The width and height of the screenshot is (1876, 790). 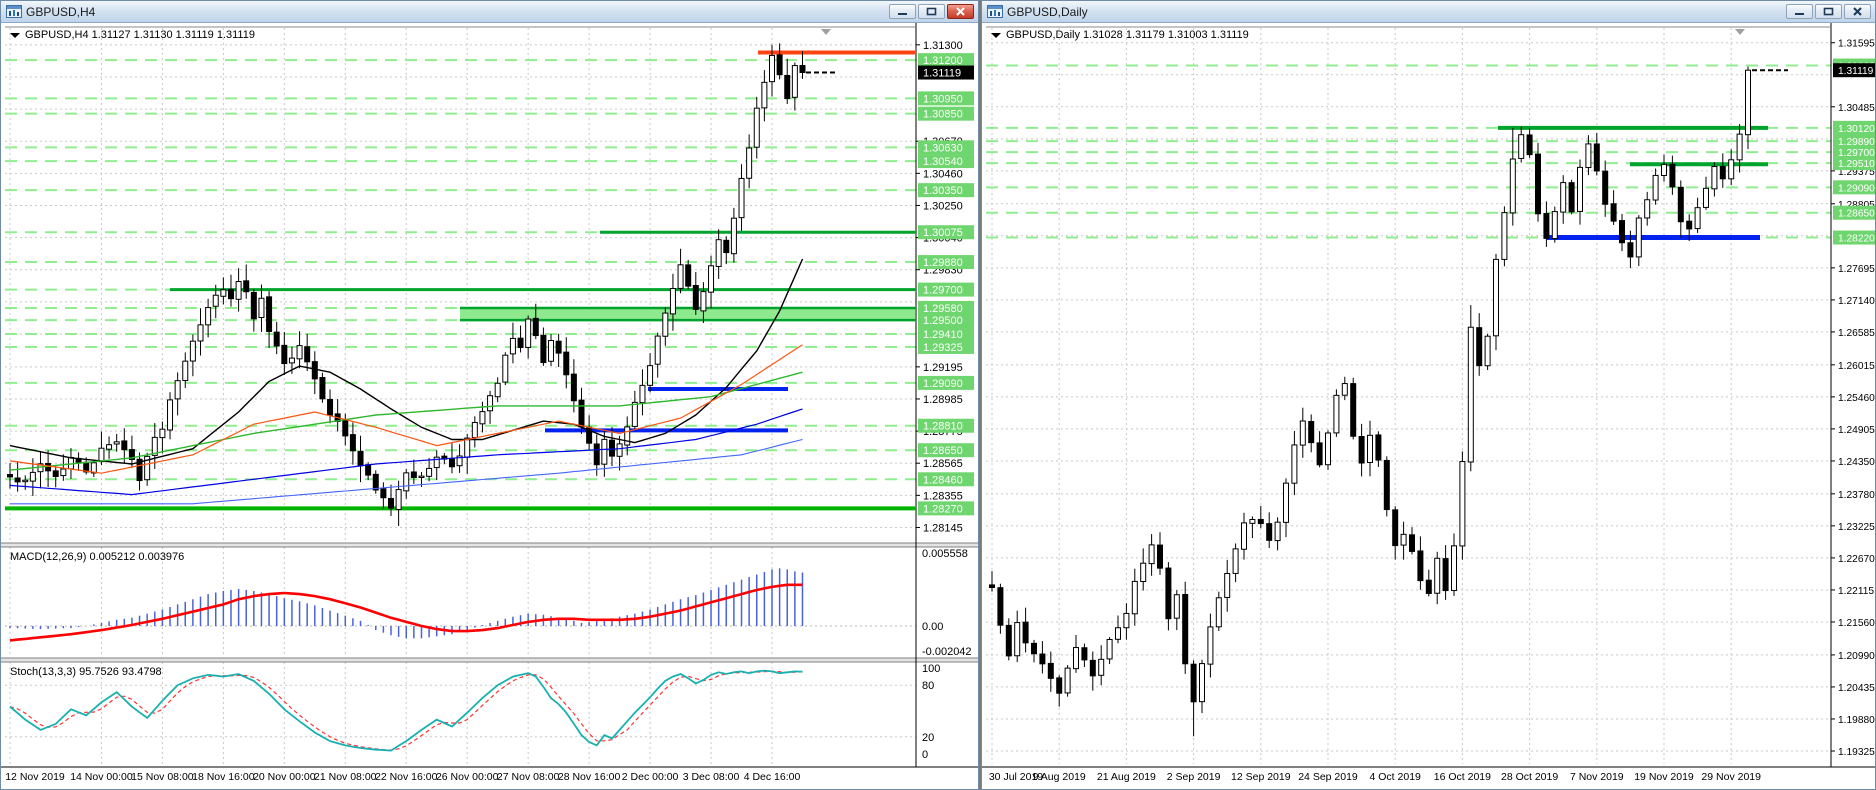 What do you see at coordinates (1856, 366) in the screenshot?
I see `price-tick-label: 1.26015` at bounding box center [1856, 366].